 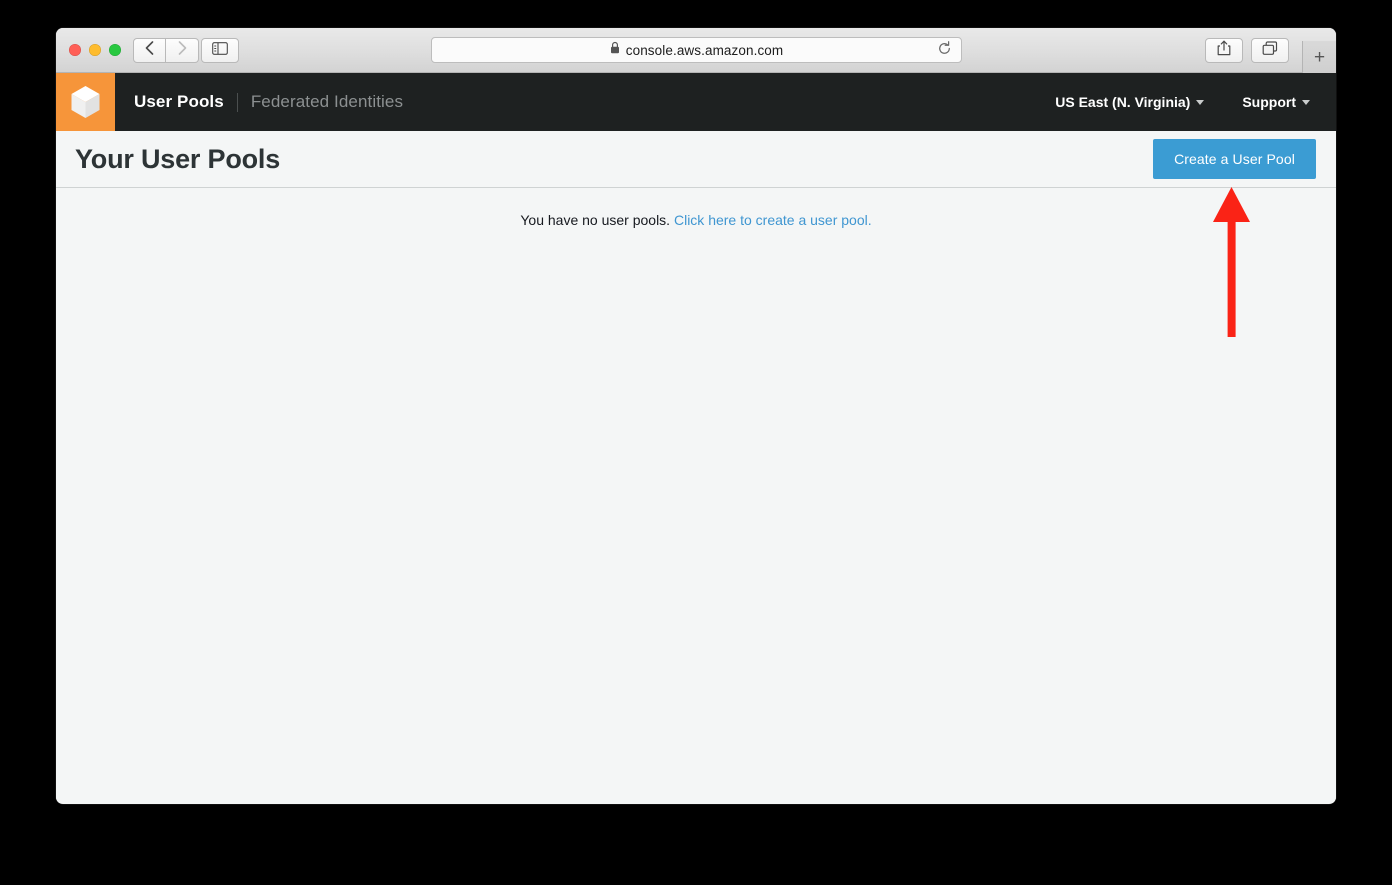 I want to click on region-label: US East (N. Virginia), so click(x=1123, y=102).